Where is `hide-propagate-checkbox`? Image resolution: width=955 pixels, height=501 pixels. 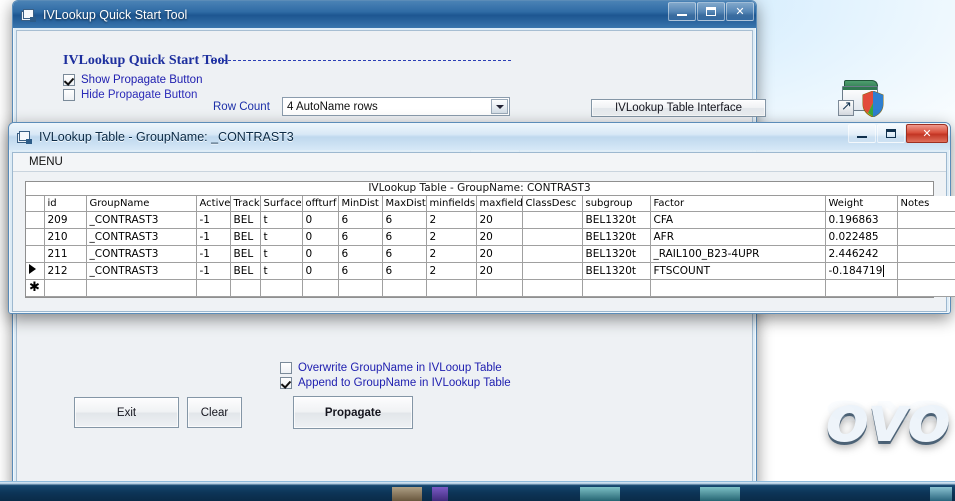 hide-propagate-checkbox is located at coordinates (69, 95).